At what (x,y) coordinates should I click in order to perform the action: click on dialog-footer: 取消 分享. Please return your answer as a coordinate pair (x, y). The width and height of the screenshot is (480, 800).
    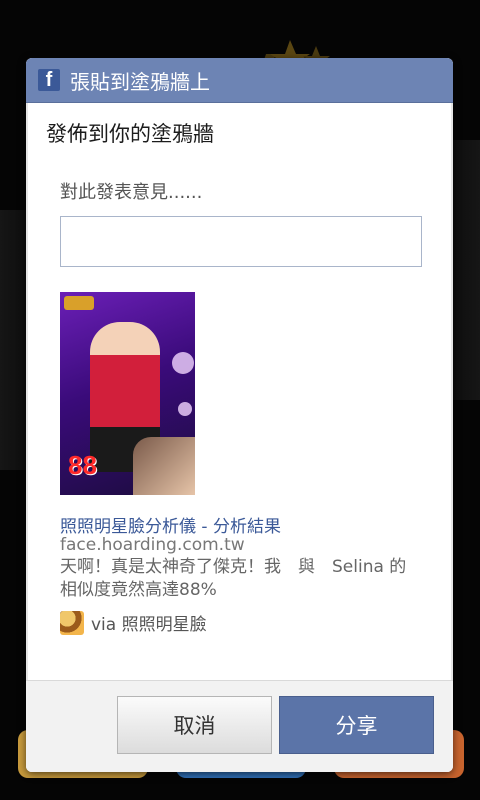
    Looking at the image, I should click on (239, 726).